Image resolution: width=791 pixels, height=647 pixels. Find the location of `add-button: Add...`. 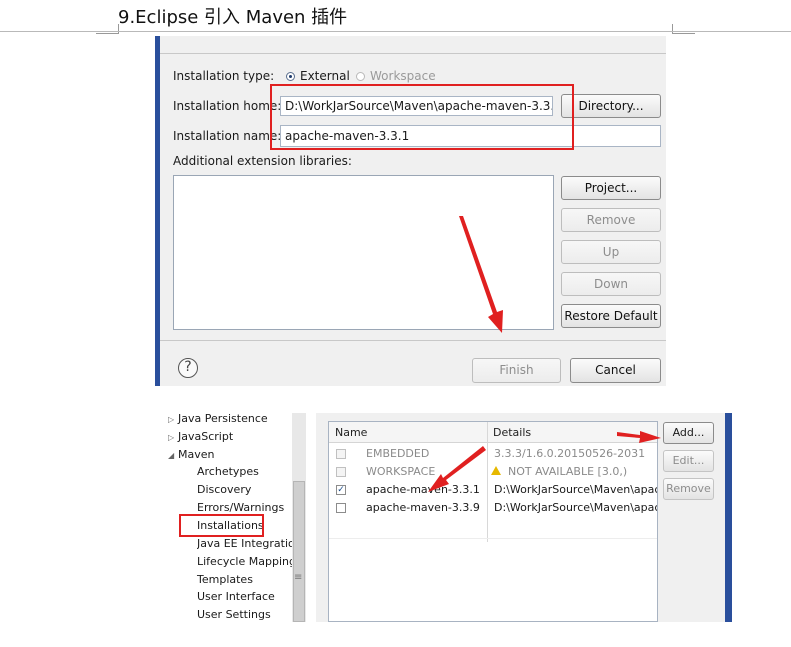

add-button: Add... is located at coordinates (688, 433).